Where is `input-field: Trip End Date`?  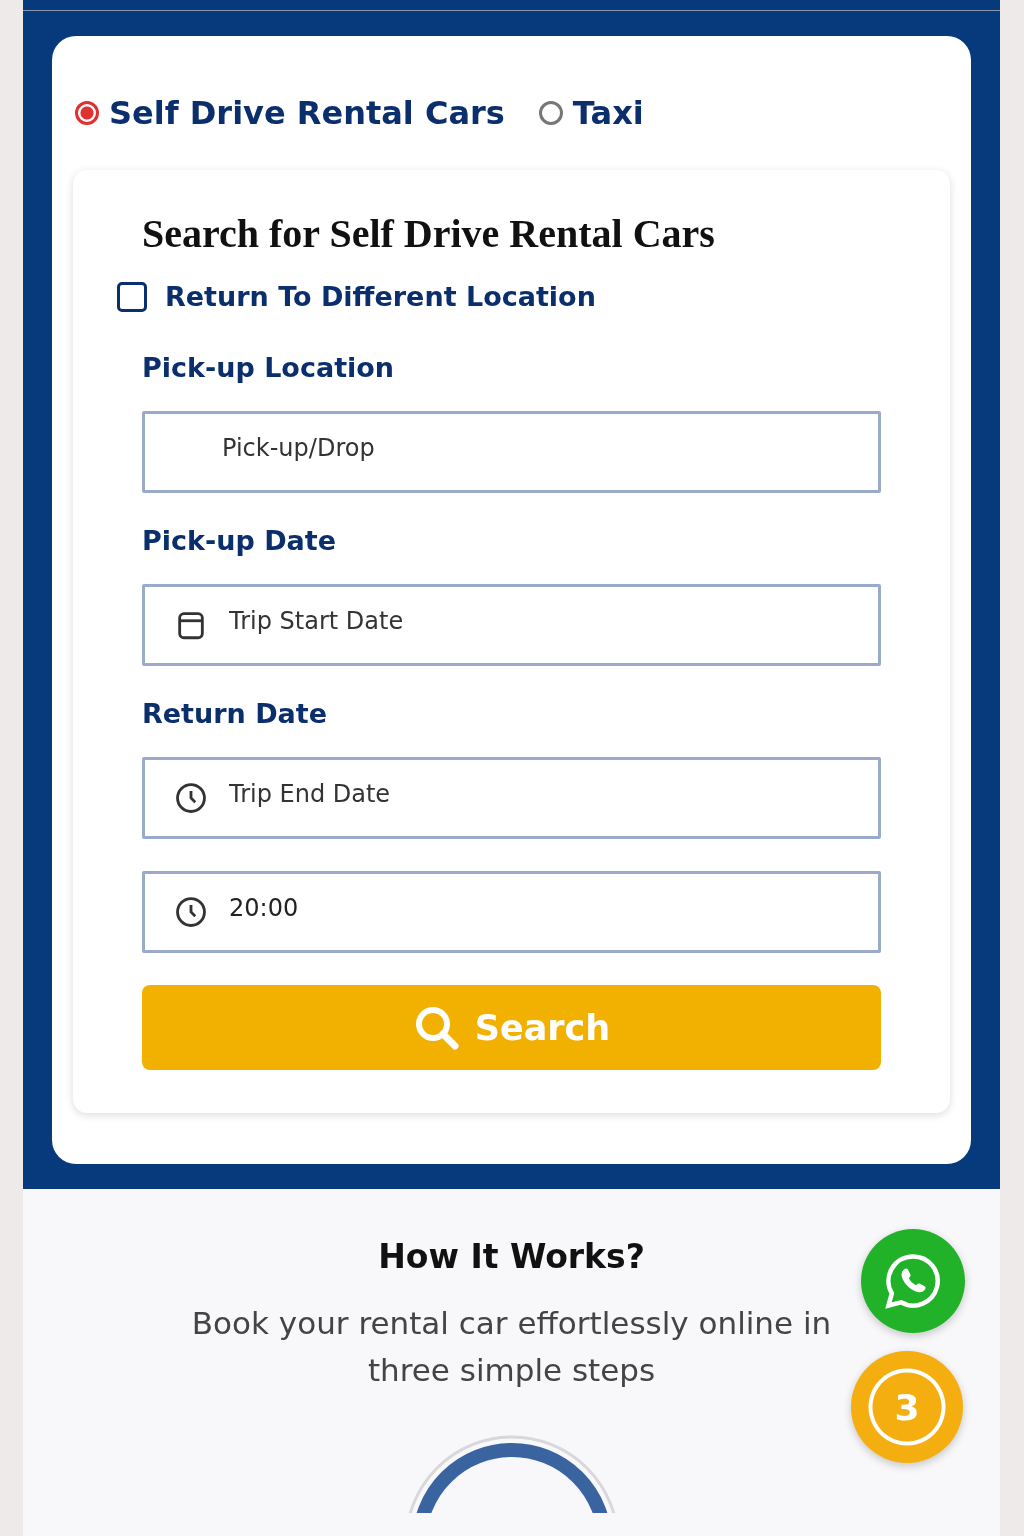
input-field: Trip End Date is located at coordinates (511, 798).